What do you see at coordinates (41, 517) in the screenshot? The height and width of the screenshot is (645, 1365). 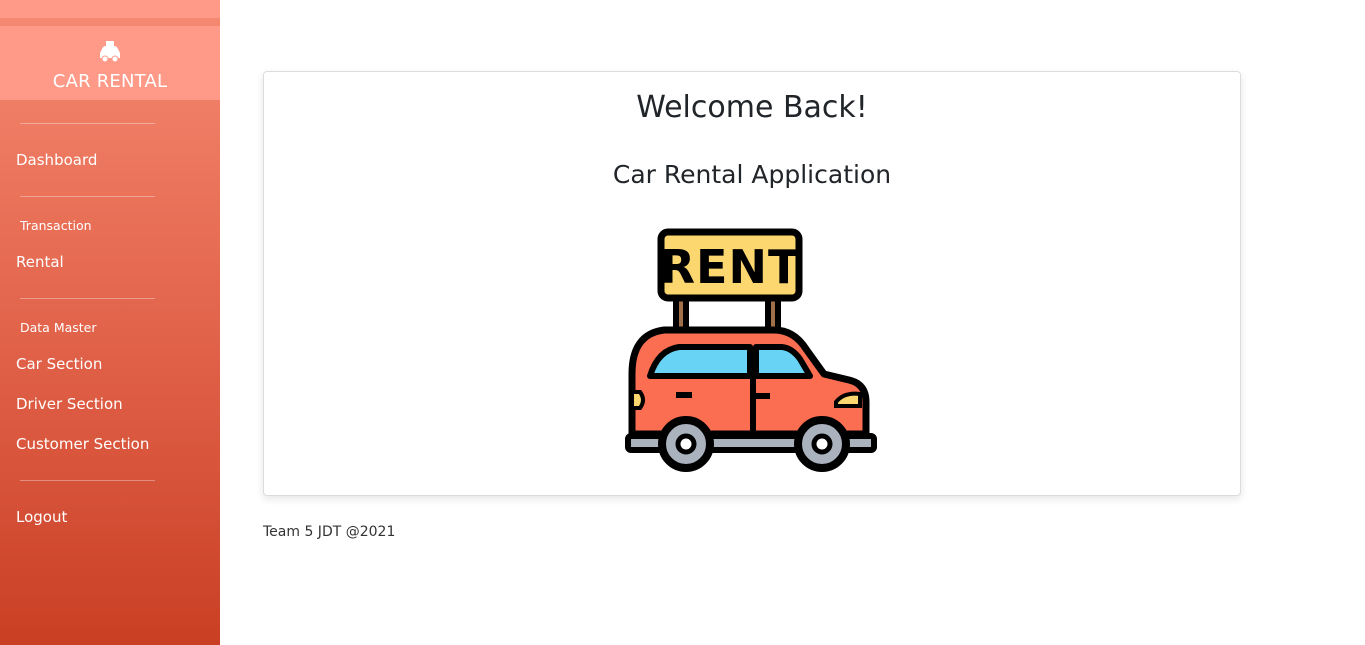 I see `sidebar-item-logout: Logout` at bounding box center [41, 517].